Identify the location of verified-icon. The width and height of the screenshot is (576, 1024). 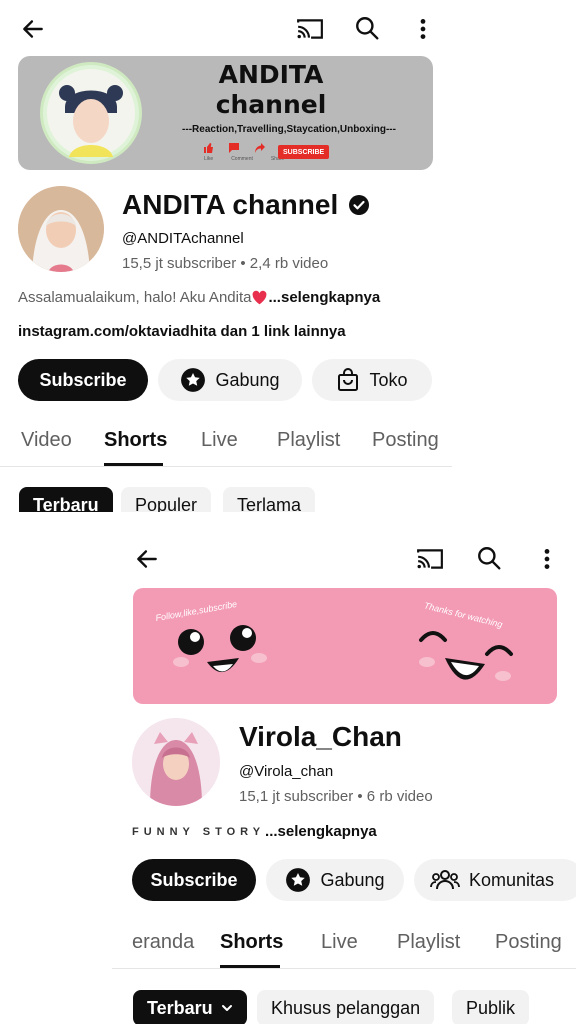
(359, 205).